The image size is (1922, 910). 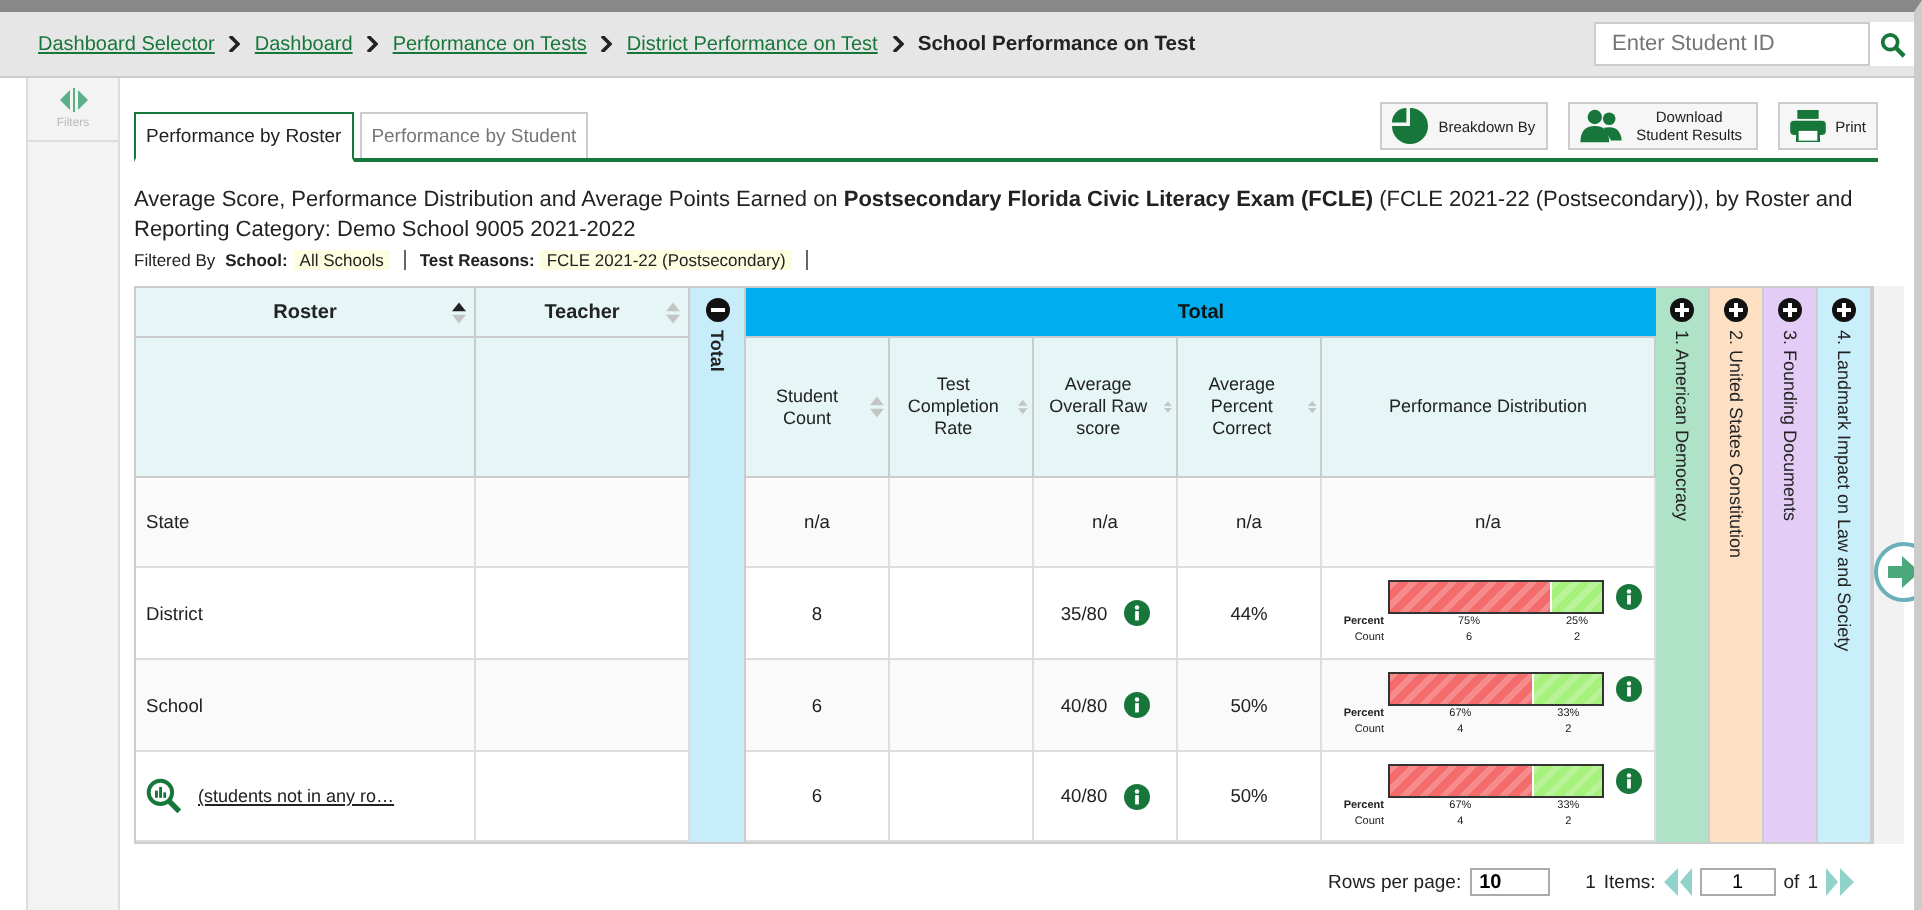 What do you see at coordinates (1395, 882) in the screenshot?
I see `rows-per-page-label: Rows per page:` at bounding box center [1395, 882].